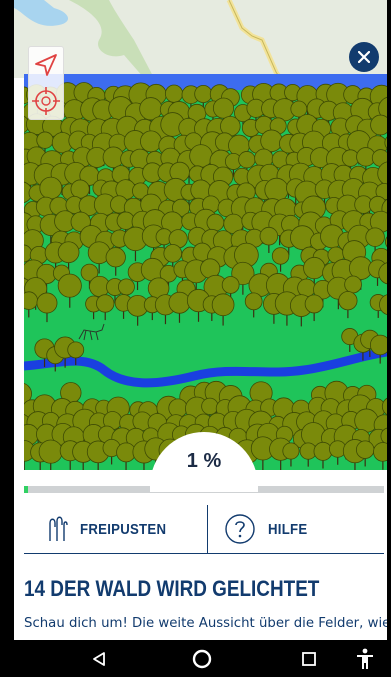 This screenshot has width=391, height=677. I want to click on close-icon, so click(364, 57).